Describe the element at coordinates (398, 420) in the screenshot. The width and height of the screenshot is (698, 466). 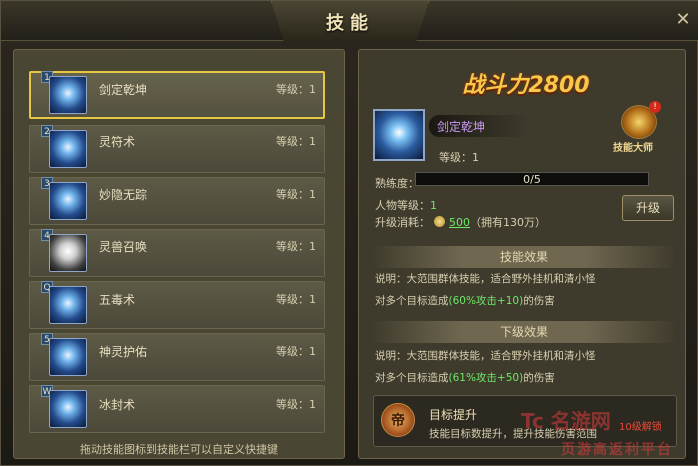
I see `emperor-icon: 帝` at that location.